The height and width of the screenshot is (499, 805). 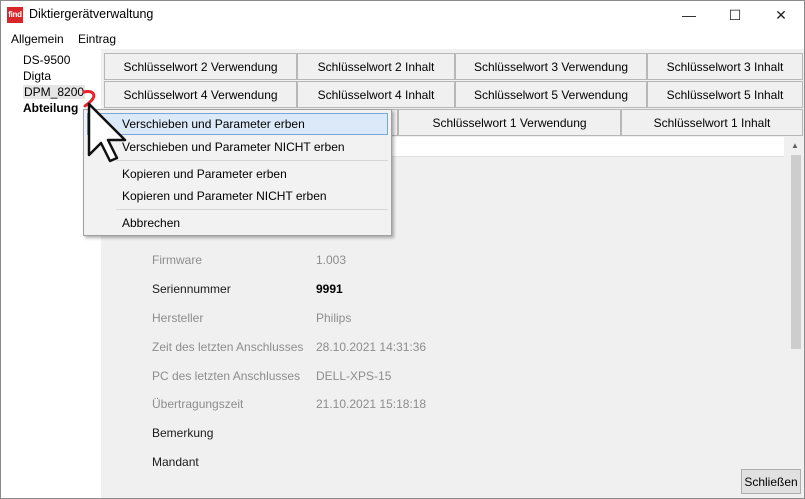 What do you see at coordinates (237, 196) in the screenshot?
I see `menu-copy-not-inherit: Kopieren und Parameter NICHT erben` at bounding box center [237, 196].